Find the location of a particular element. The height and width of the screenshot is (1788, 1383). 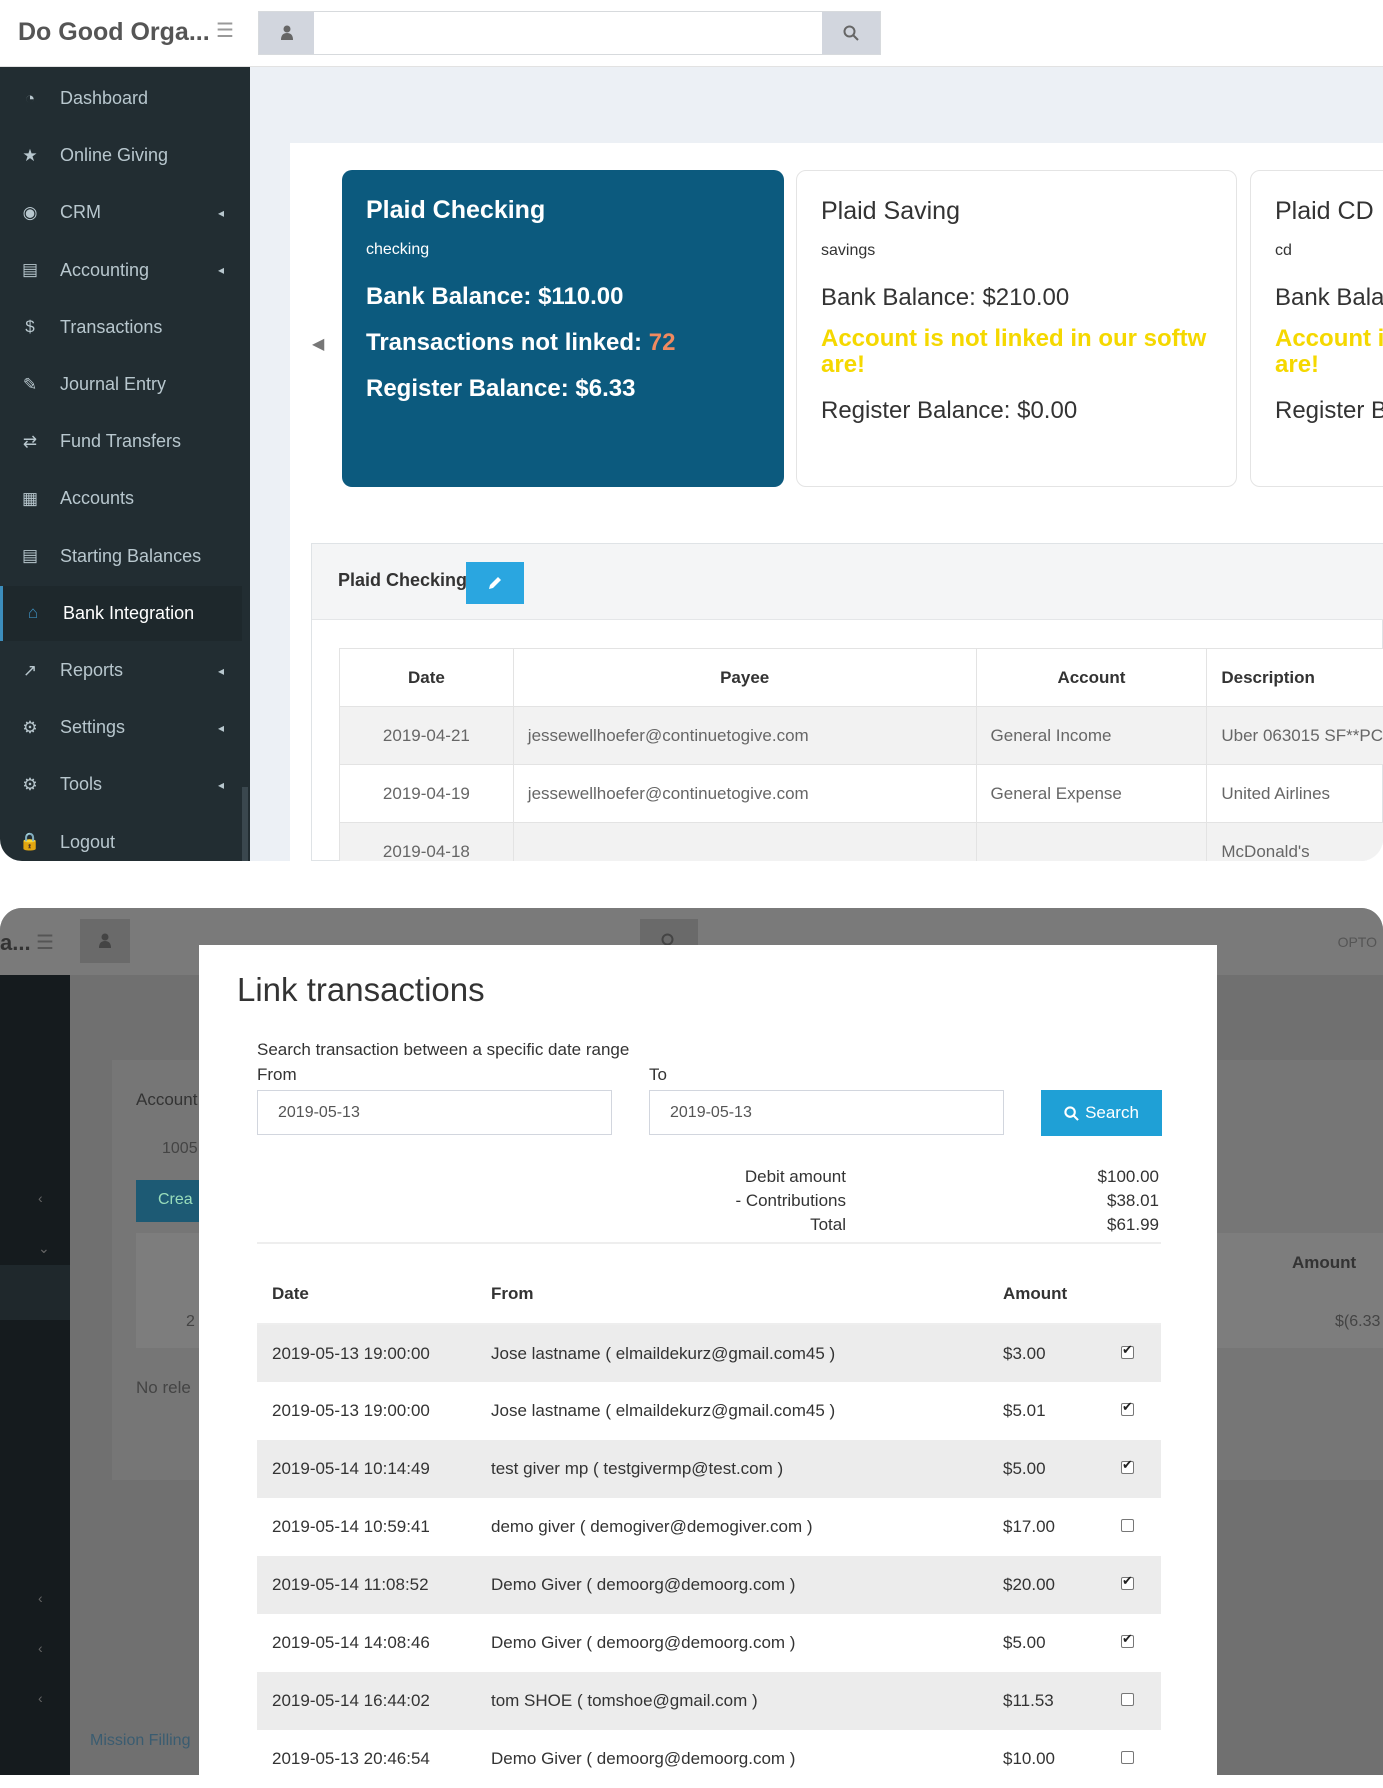

sidebar-item-accounting: ▤Accounting◂ is located at coordinates (121, 270).